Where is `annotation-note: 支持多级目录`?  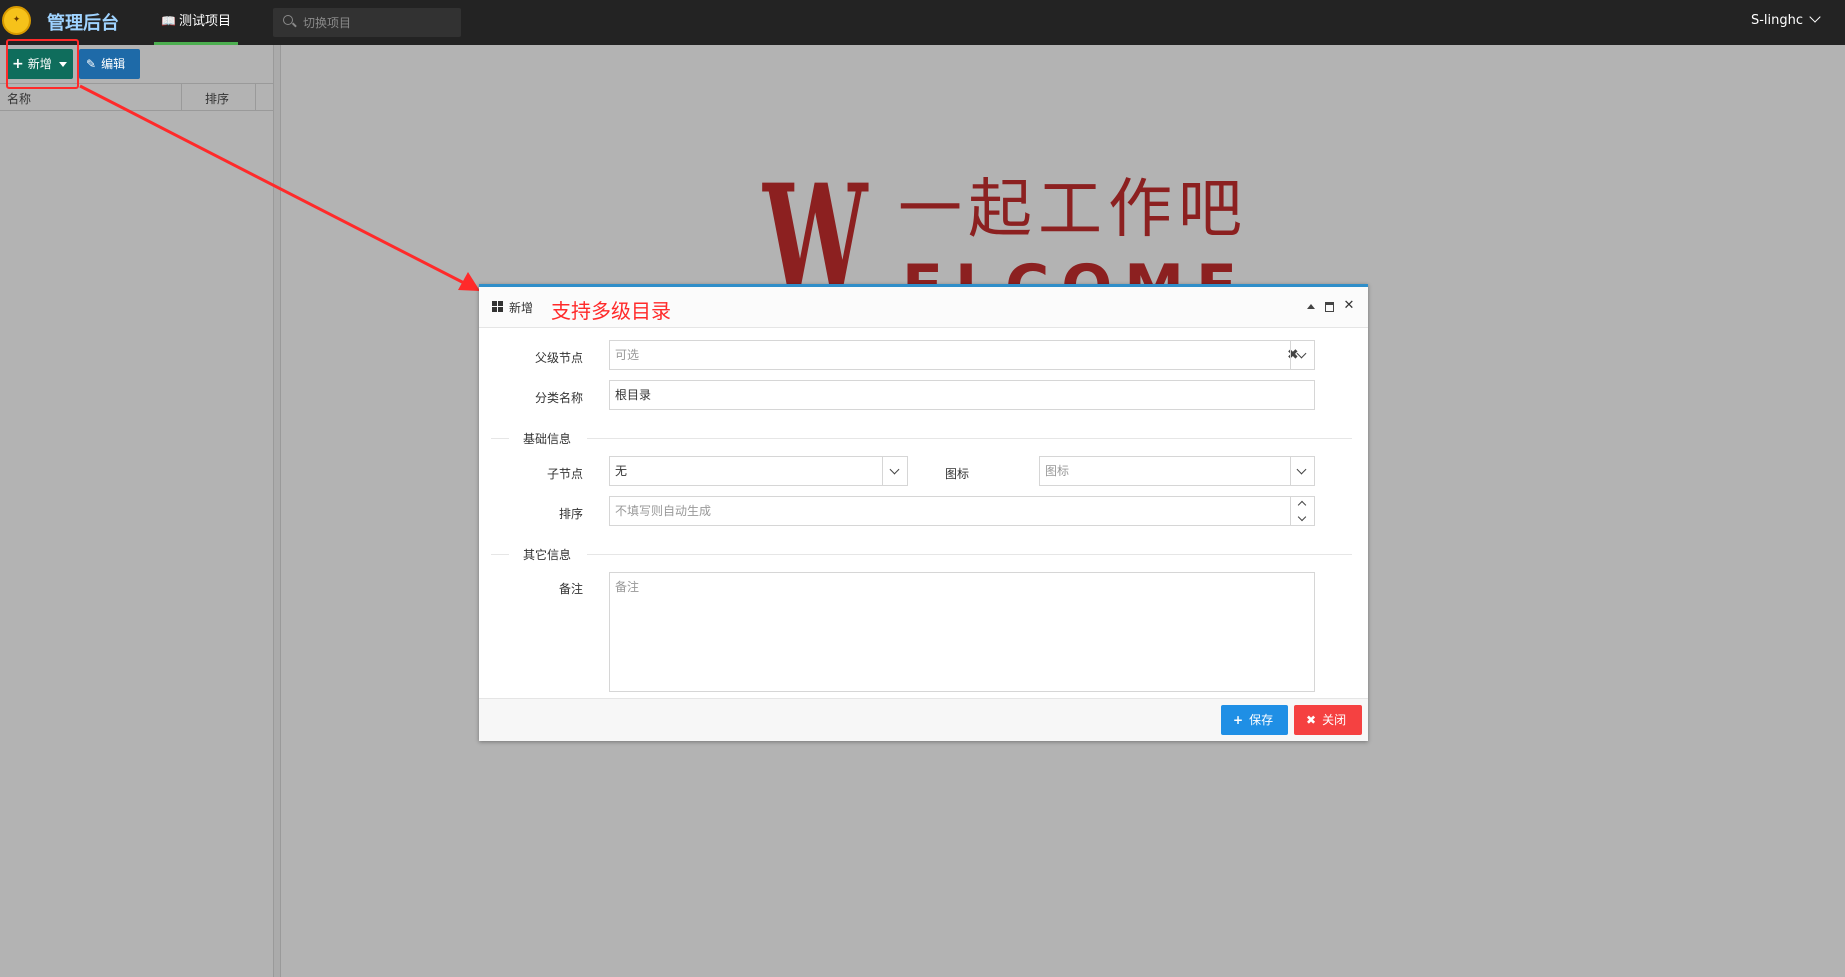
annotation-note: 支持多级目录 is located at coordinates (611, 311).